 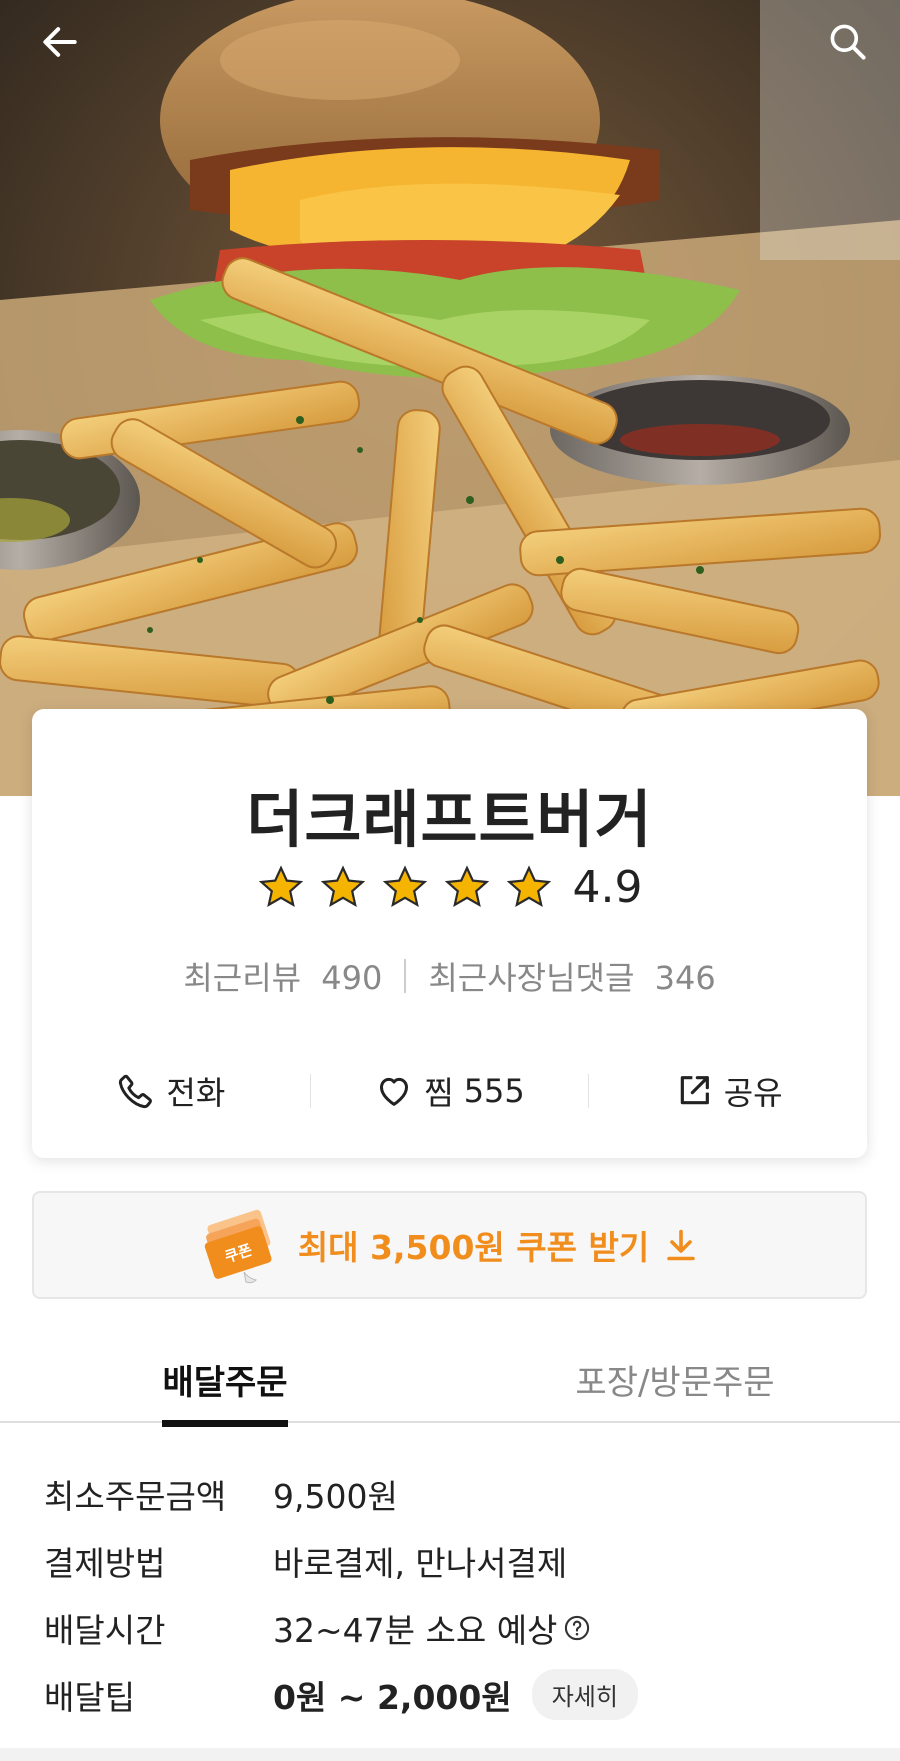 What do you see at coordinates (584, 1694) in the screenshot?
I see `tip-detail-button: 자세히` at bounding box center [584, 1694].